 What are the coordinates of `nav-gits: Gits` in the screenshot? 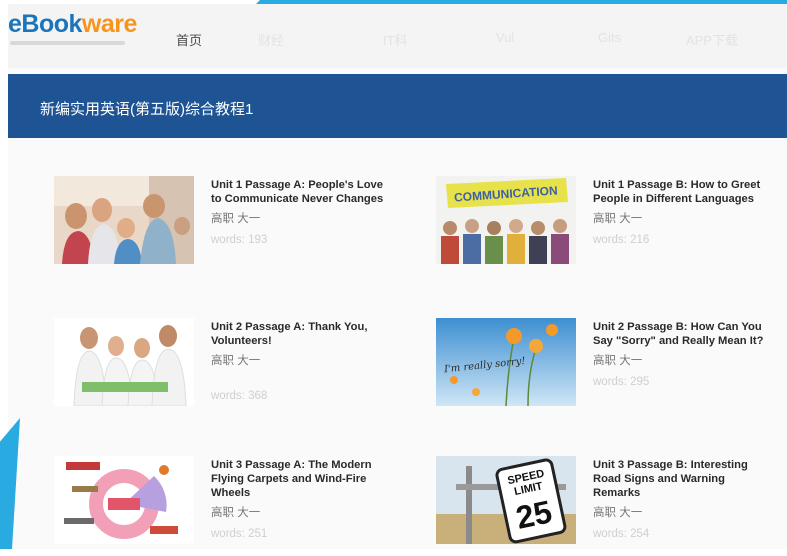 It's located at (609, 37).